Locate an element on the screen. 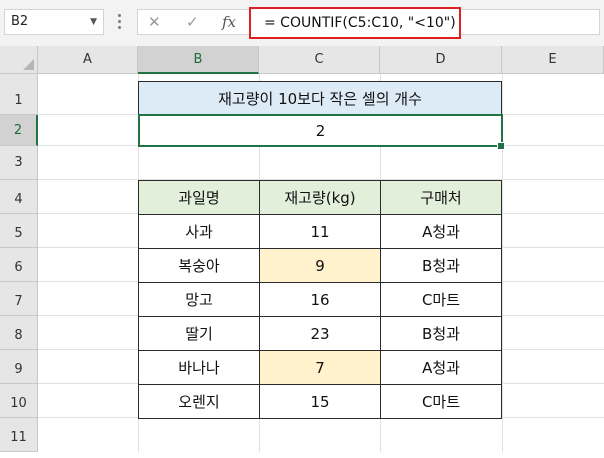 Image resolution: width=604 pixels, height=458 pixels. result-cell: 2 is located at coordinates (320, 130).